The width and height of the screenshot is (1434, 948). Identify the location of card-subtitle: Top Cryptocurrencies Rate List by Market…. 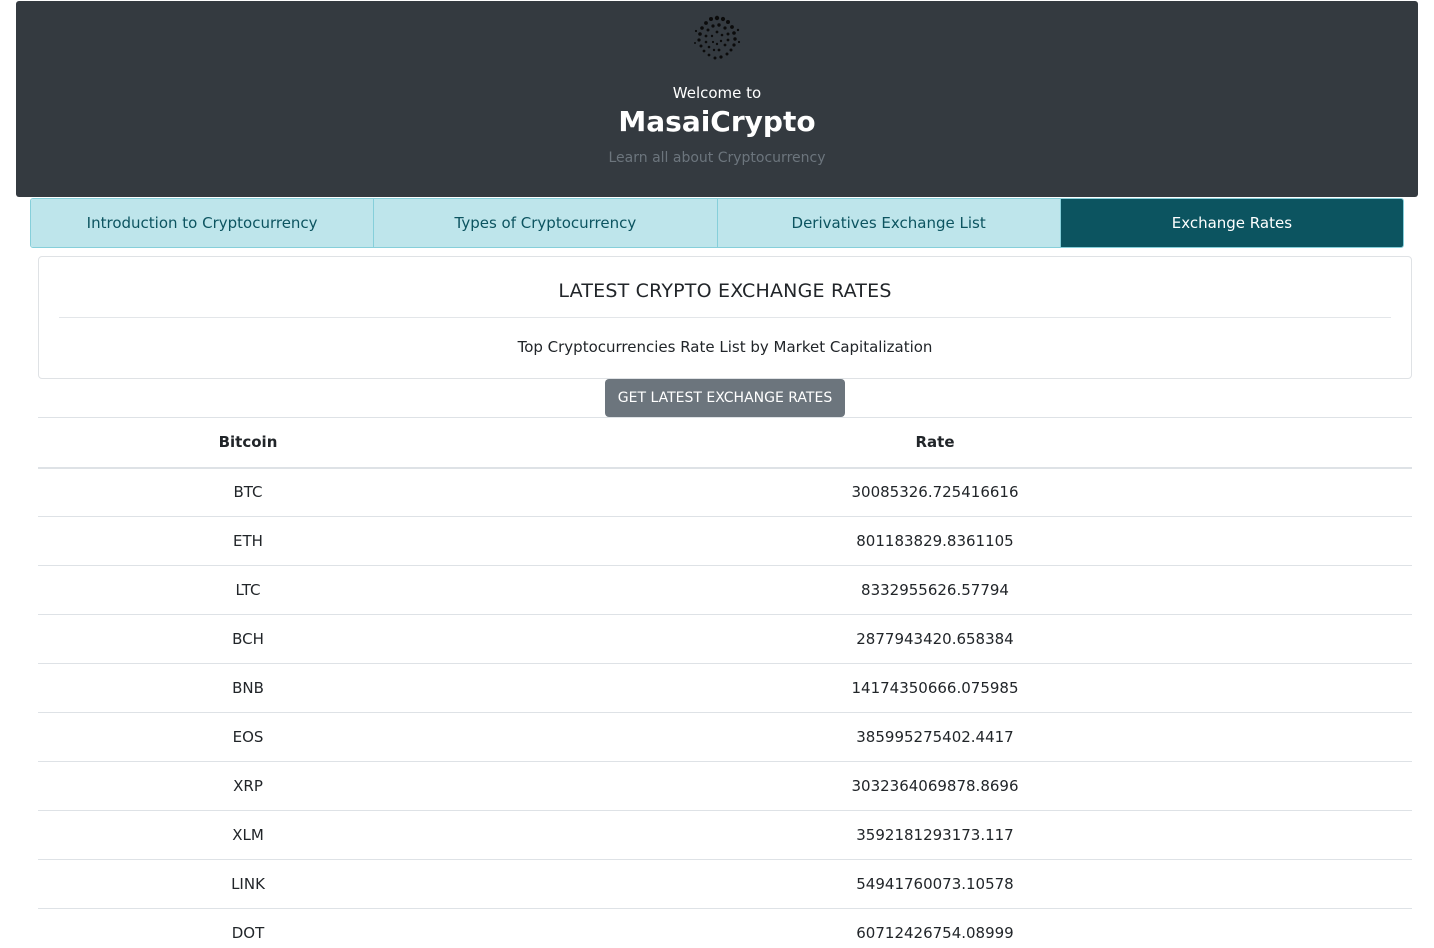
(725, 347).